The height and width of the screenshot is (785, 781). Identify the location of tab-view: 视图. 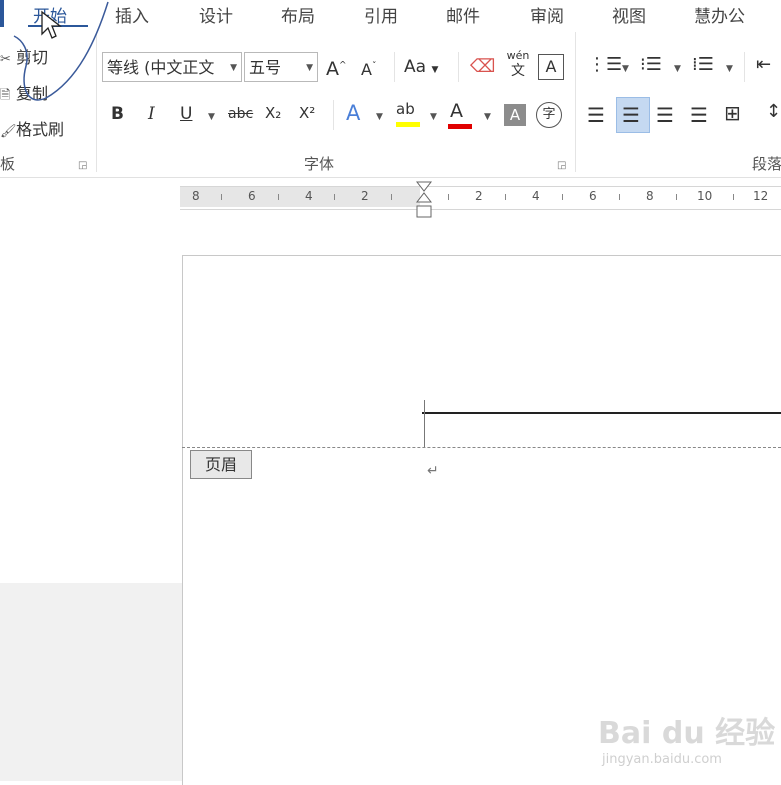
(629, 14).